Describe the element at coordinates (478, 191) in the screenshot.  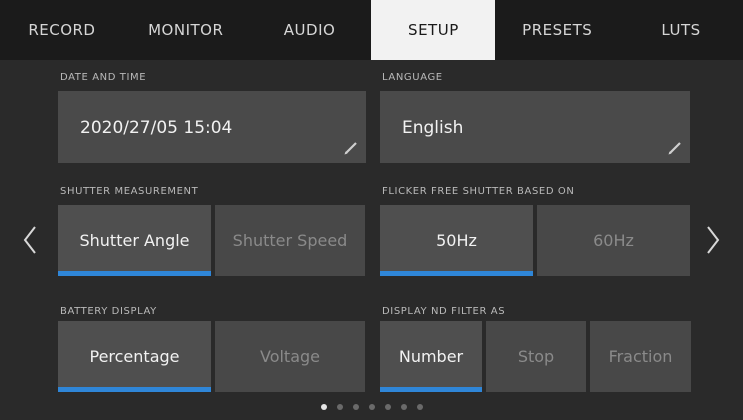
I see `flicker-free-label: FLICKER FREE SHUTTER BASED ON` at that location.